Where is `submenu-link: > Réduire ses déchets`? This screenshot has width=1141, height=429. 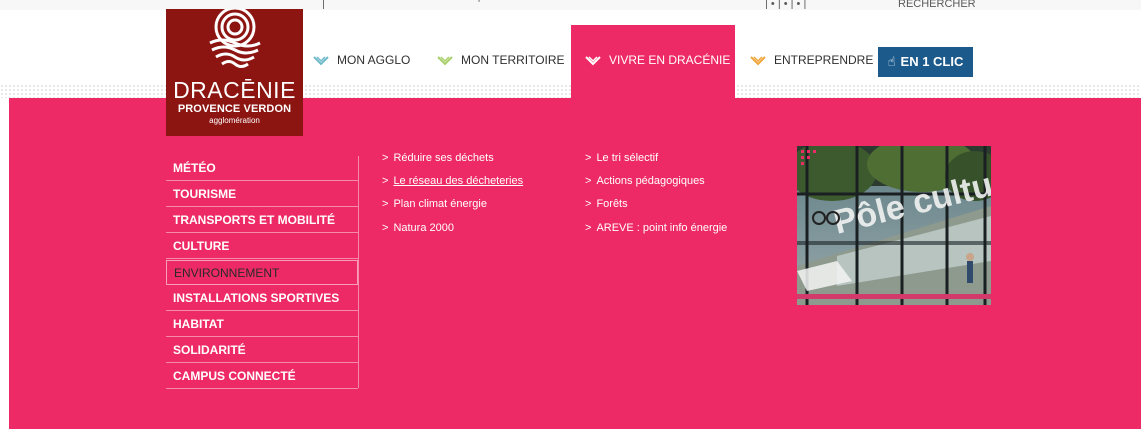
submenu-link: > Réduire ses déchets is located at coordinates (438, 158).